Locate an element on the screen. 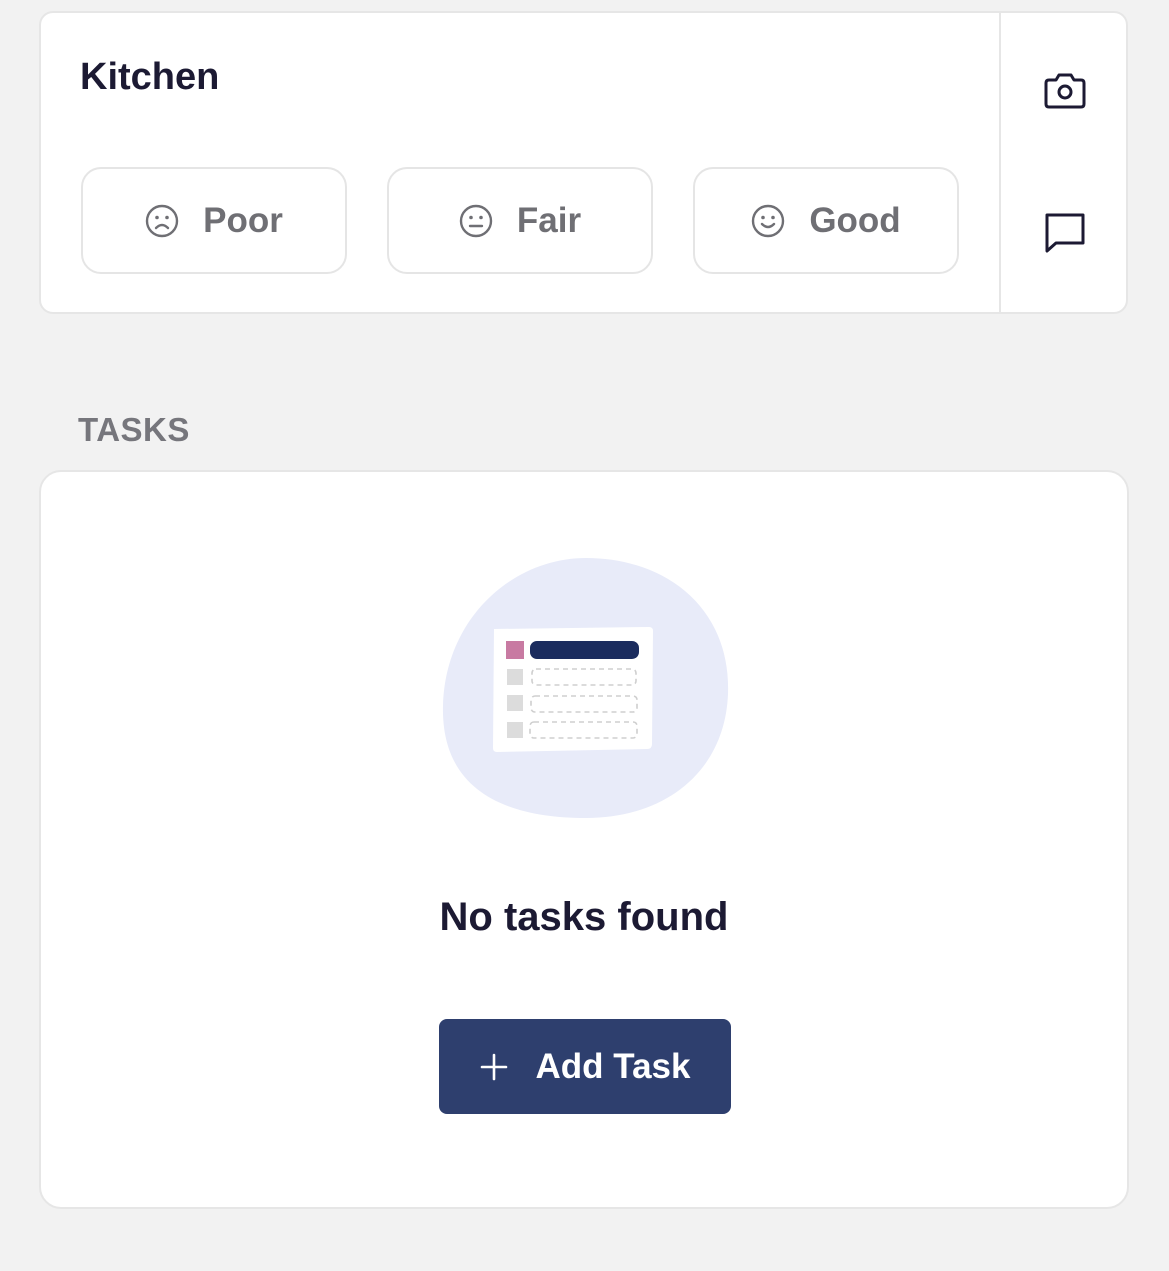 The width and height of the screenshot is (1169, 1271). rating-good-button: Good is located at coordinates (826, 220).